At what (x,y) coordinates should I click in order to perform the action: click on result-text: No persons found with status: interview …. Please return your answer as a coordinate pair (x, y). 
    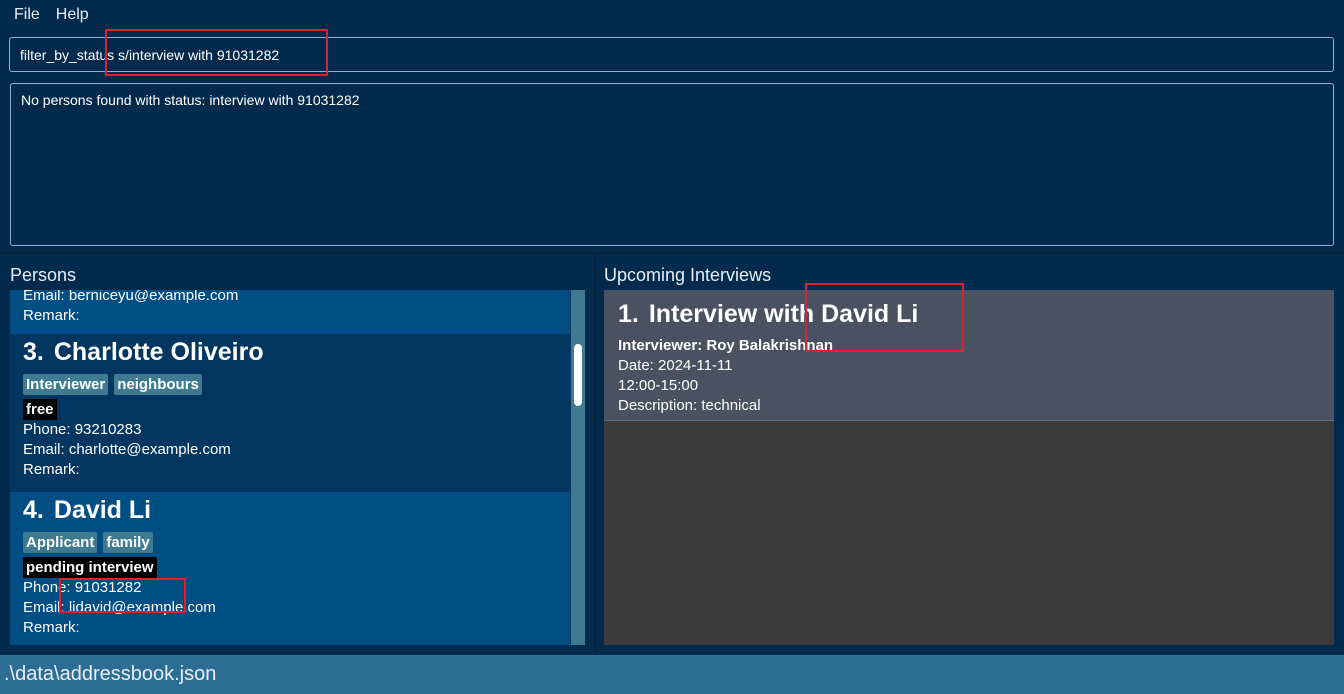
    Looking at the image, I should click on (190, 100).